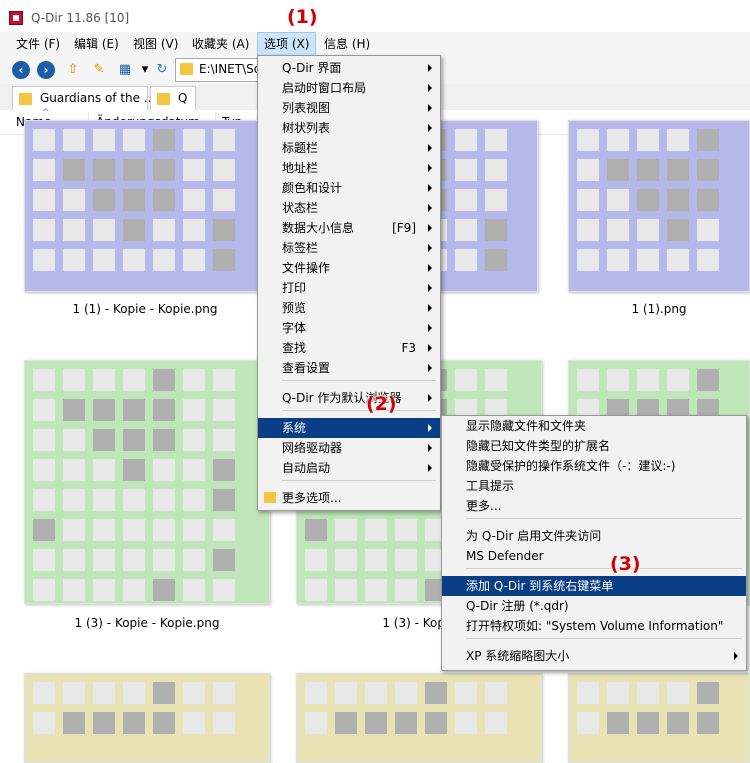 This screenshot has width=750, height=763. What do you see at coordinates (349, 308) in the screenshot?
I see `options-menu-item: 预览` at bounding box center [349, 308].